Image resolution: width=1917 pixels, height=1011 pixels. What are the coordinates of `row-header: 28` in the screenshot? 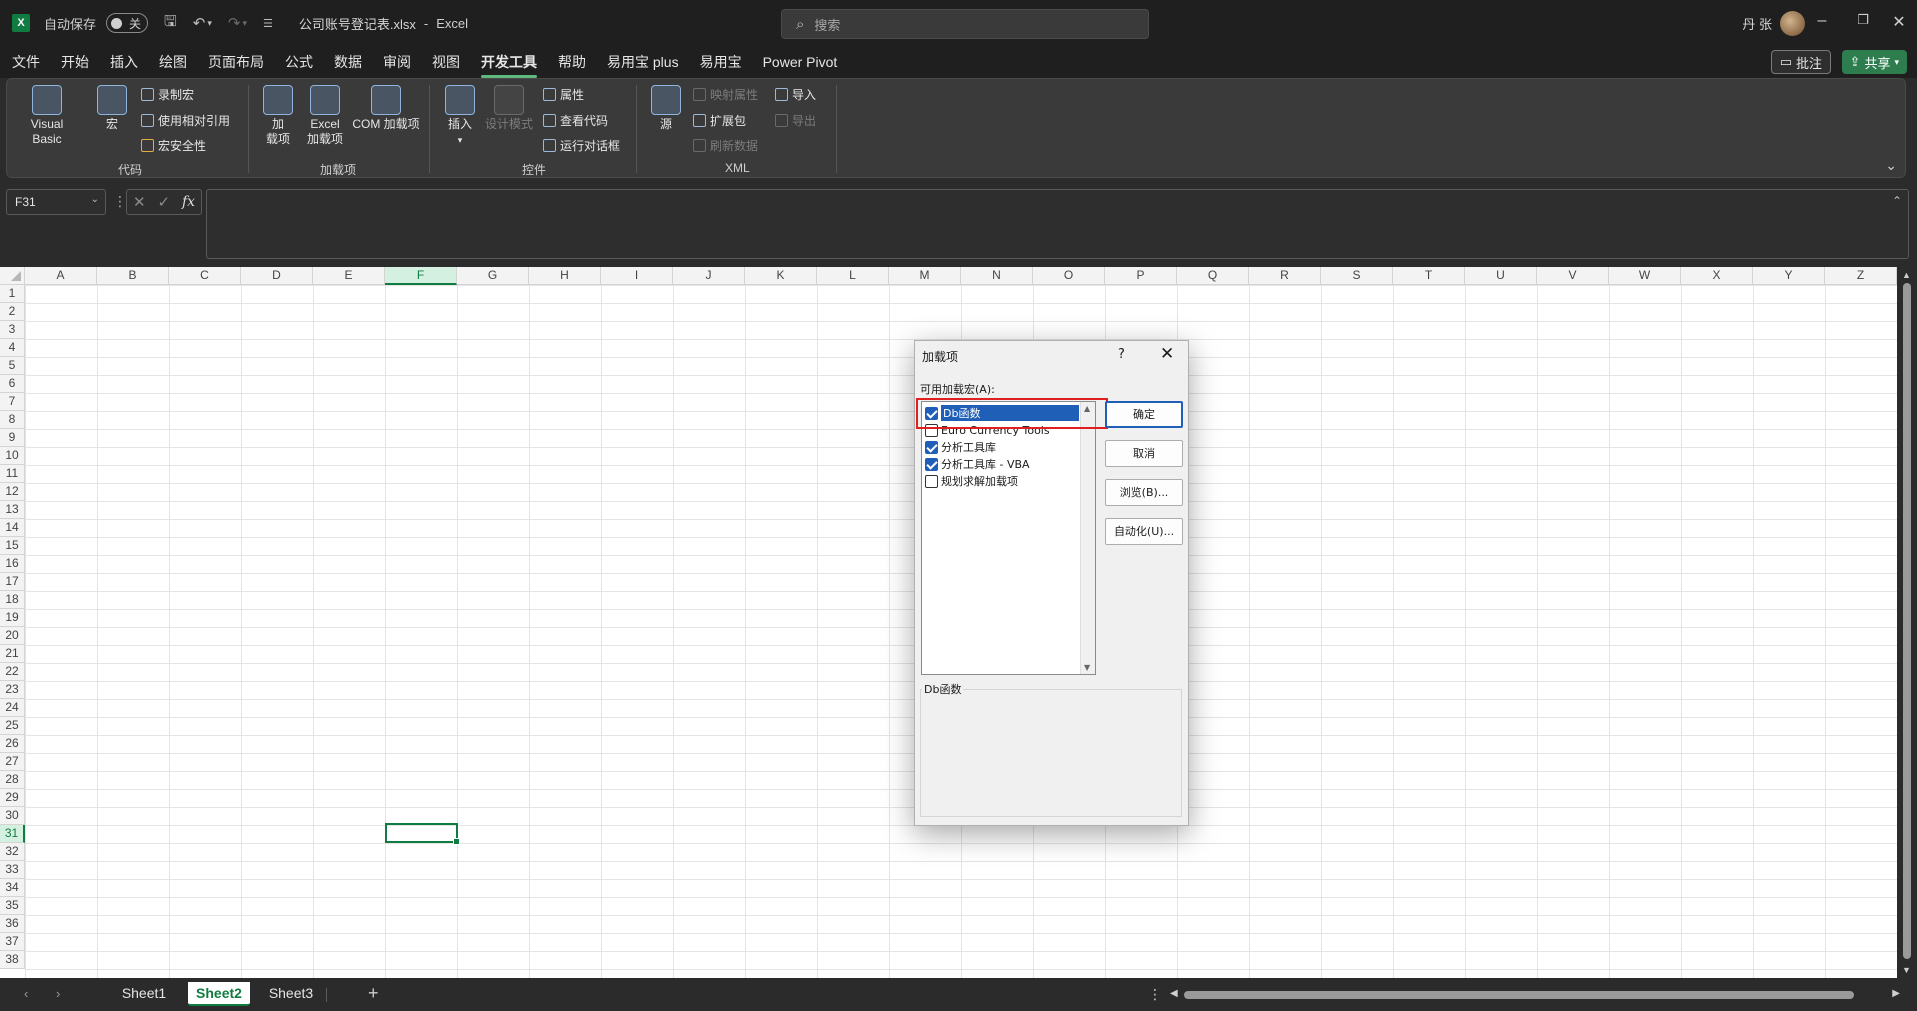 It's located at (12, 780).